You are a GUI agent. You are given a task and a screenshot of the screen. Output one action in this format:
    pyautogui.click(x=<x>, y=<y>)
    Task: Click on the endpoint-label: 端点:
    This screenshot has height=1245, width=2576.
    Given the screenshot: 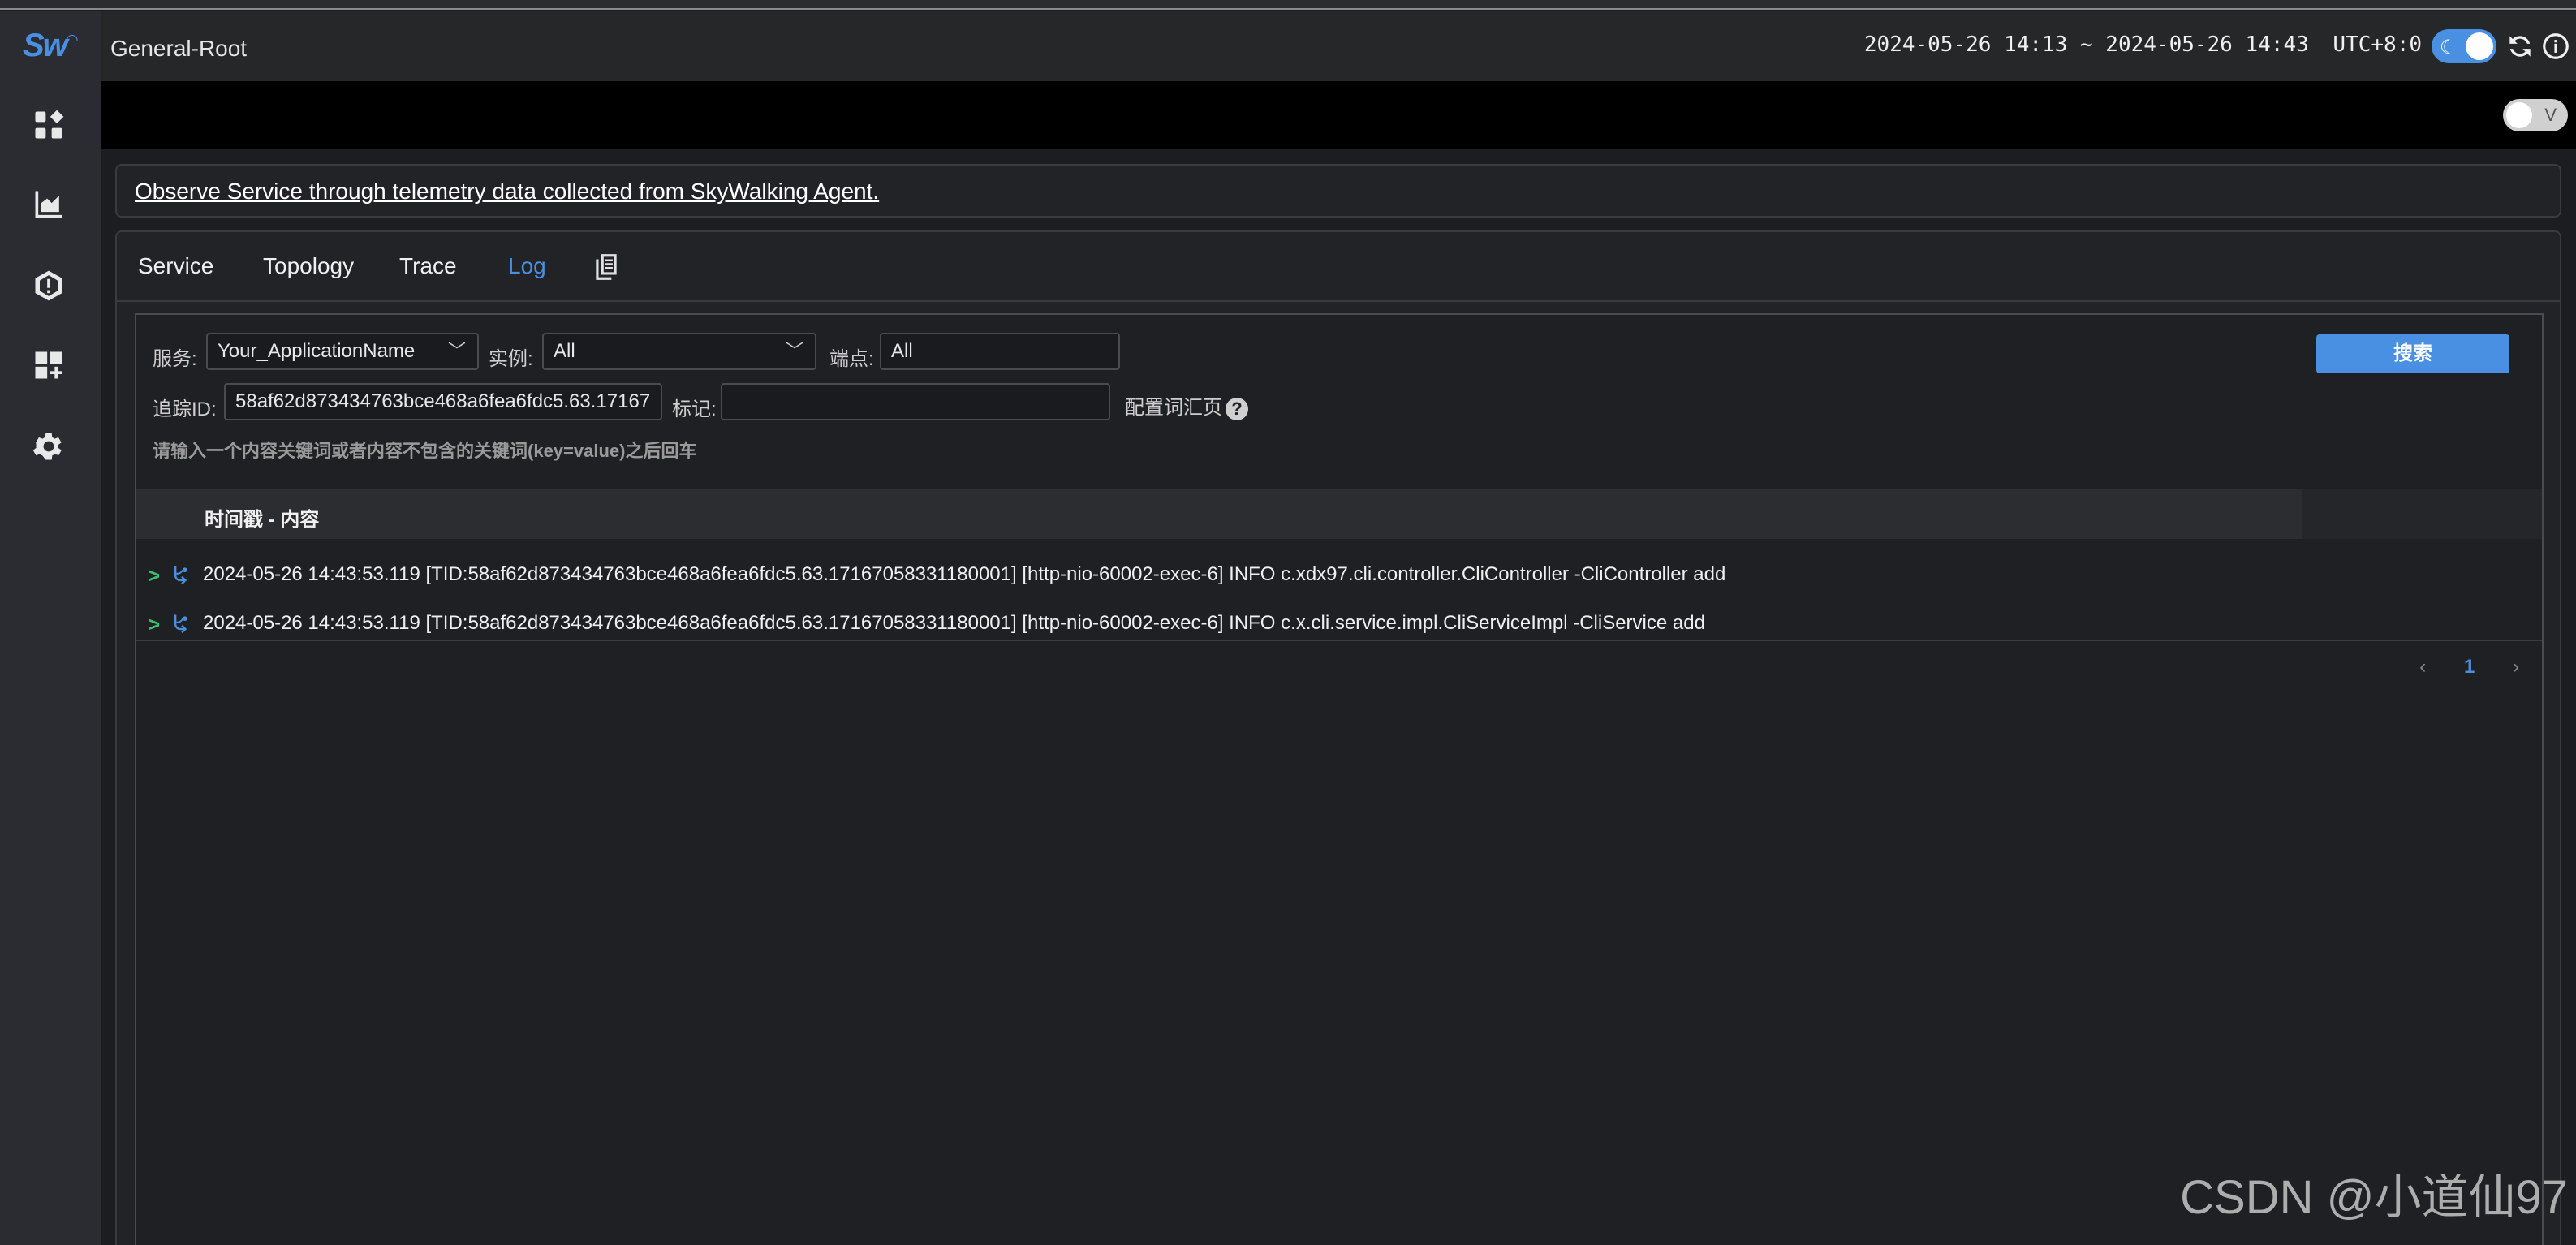 What is the action you would take?
    pyautogui.click(x=852, y=359)
    